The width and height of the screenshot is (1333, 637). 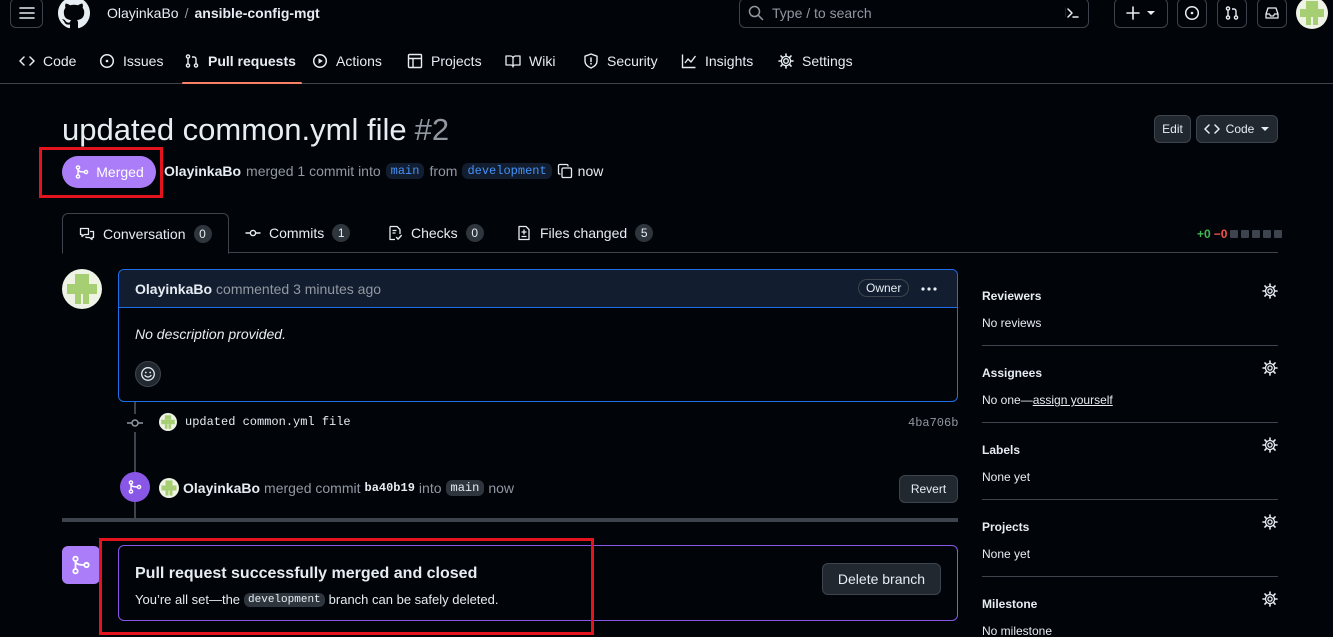 What do you see at coordinates (443, 171) in the screenshot?
I see `pr-from-text: from` at bounding box center [443, 171].